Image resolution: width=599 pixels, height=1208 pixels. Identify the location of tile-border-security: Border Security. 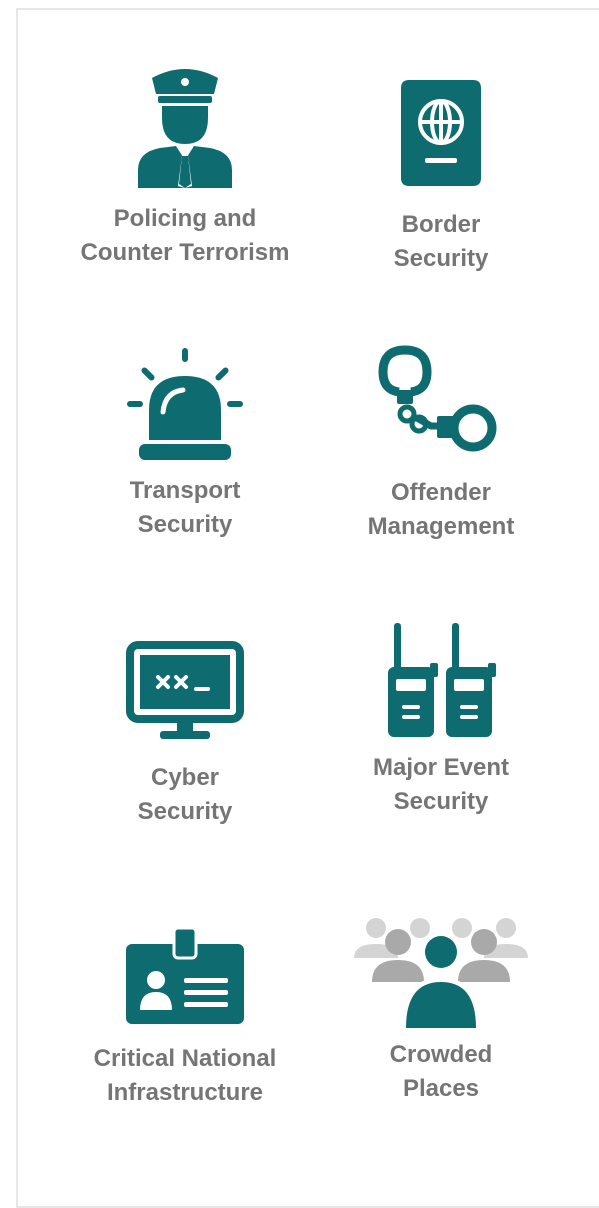
(441, 178).